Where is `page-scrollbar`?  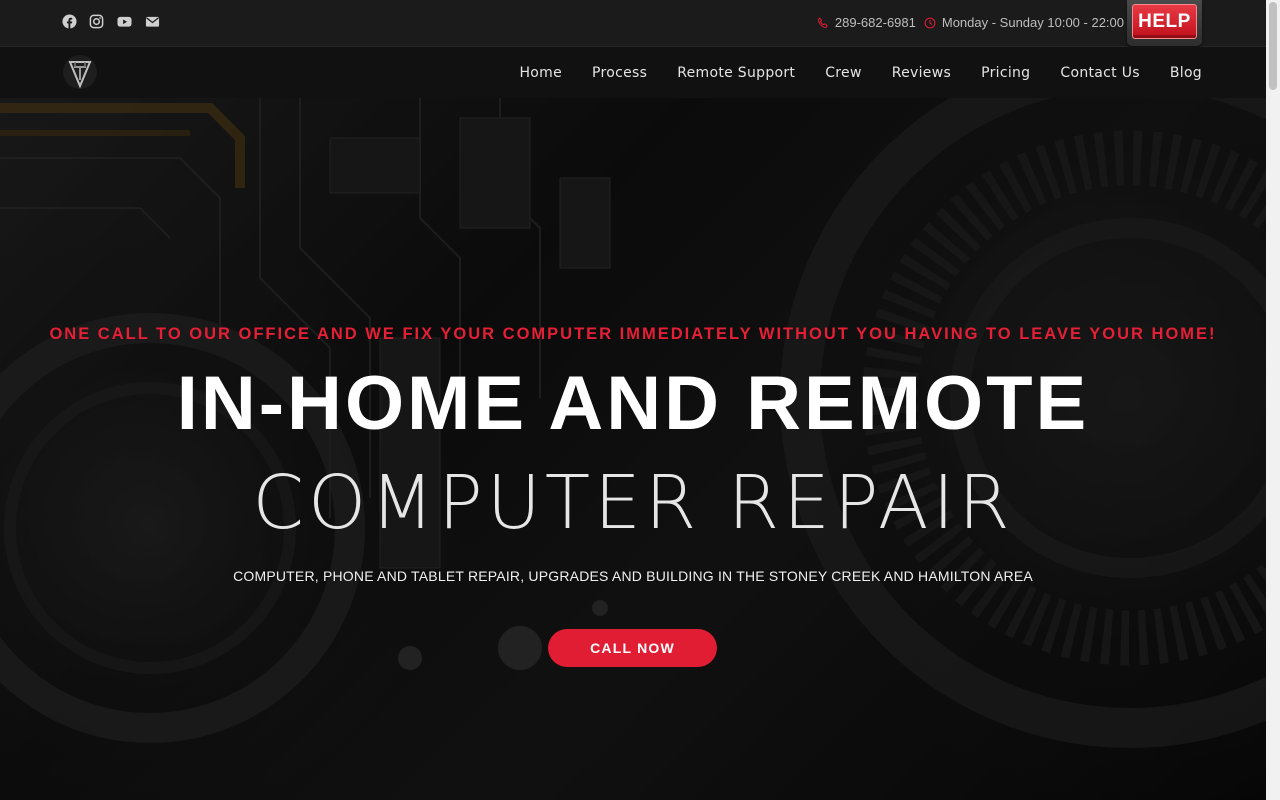
page-scrollbar is located at coordinates (1273, 400).